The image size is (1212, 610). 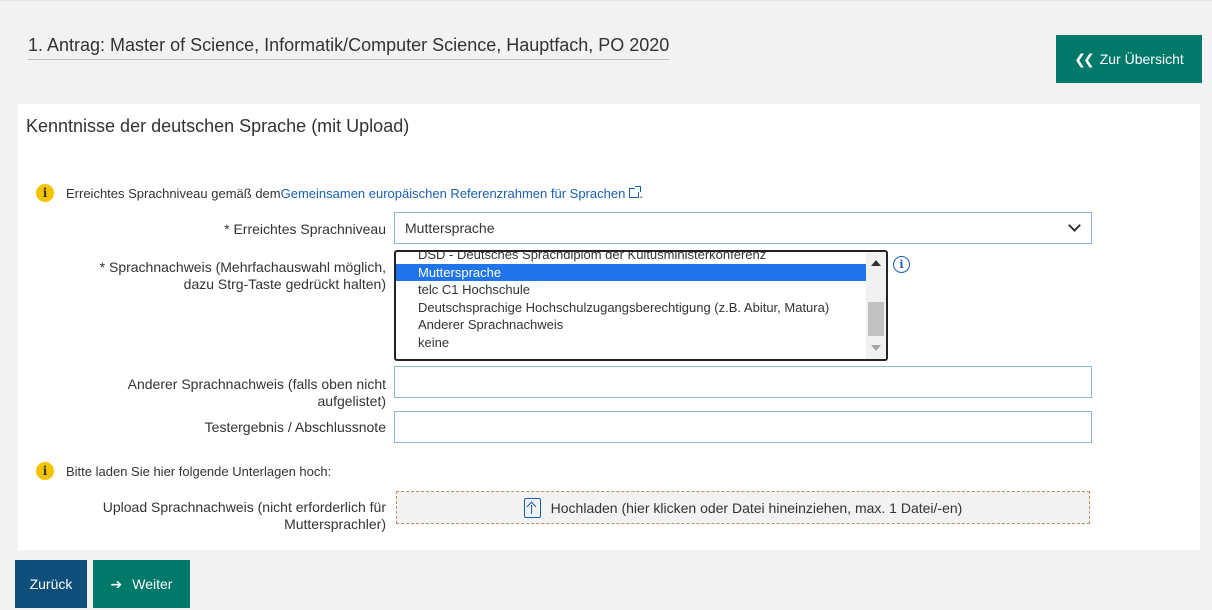 I want to click on scroll-thumb, so click(x=876, y=319).